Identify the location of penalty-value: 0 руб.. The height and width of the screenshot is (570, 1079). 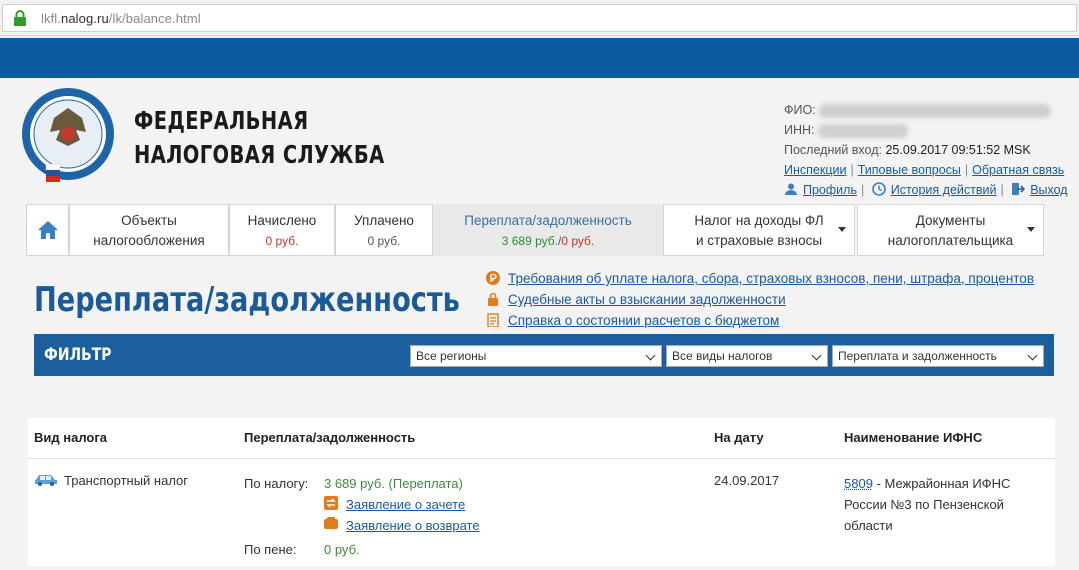
(342, 549).